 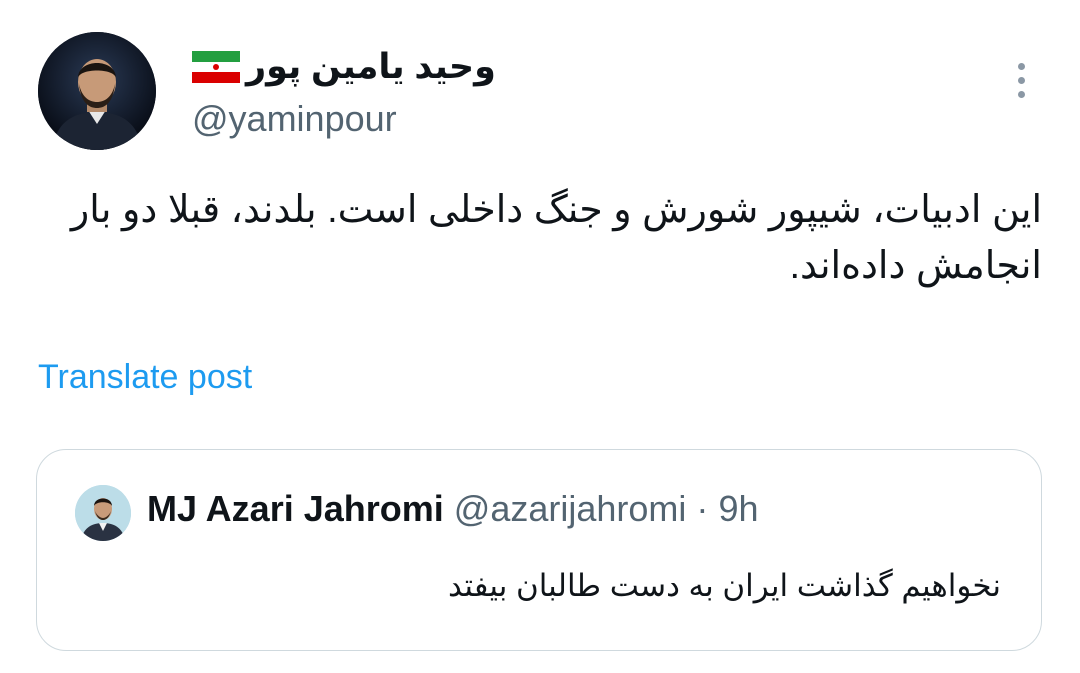 What do you see at coordinates (724, 585) in the screenshot?
I see `quoted-tweet-text: نخواهیم گذاشت ایران به دست طالبان بیفتد` at bounding box center [724, 585].